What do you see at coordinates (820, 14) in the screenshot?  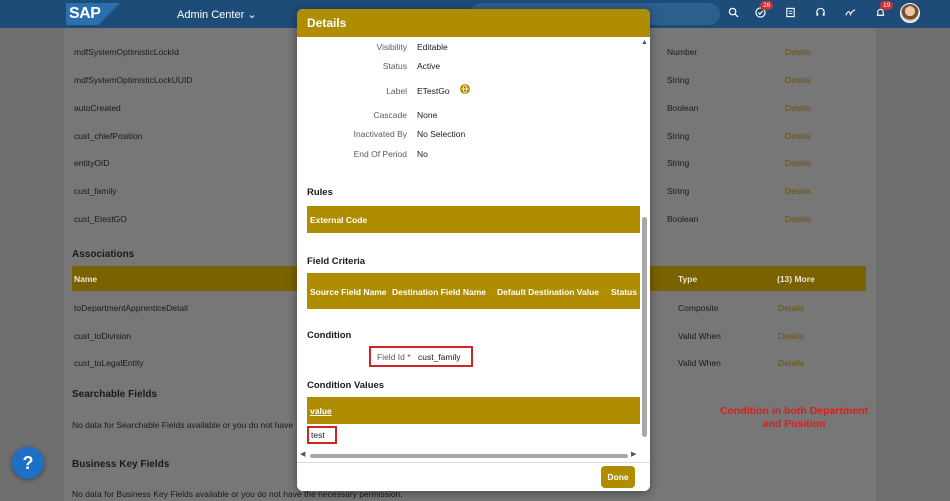 I see `support-icon` at bounding box center [820, 14].